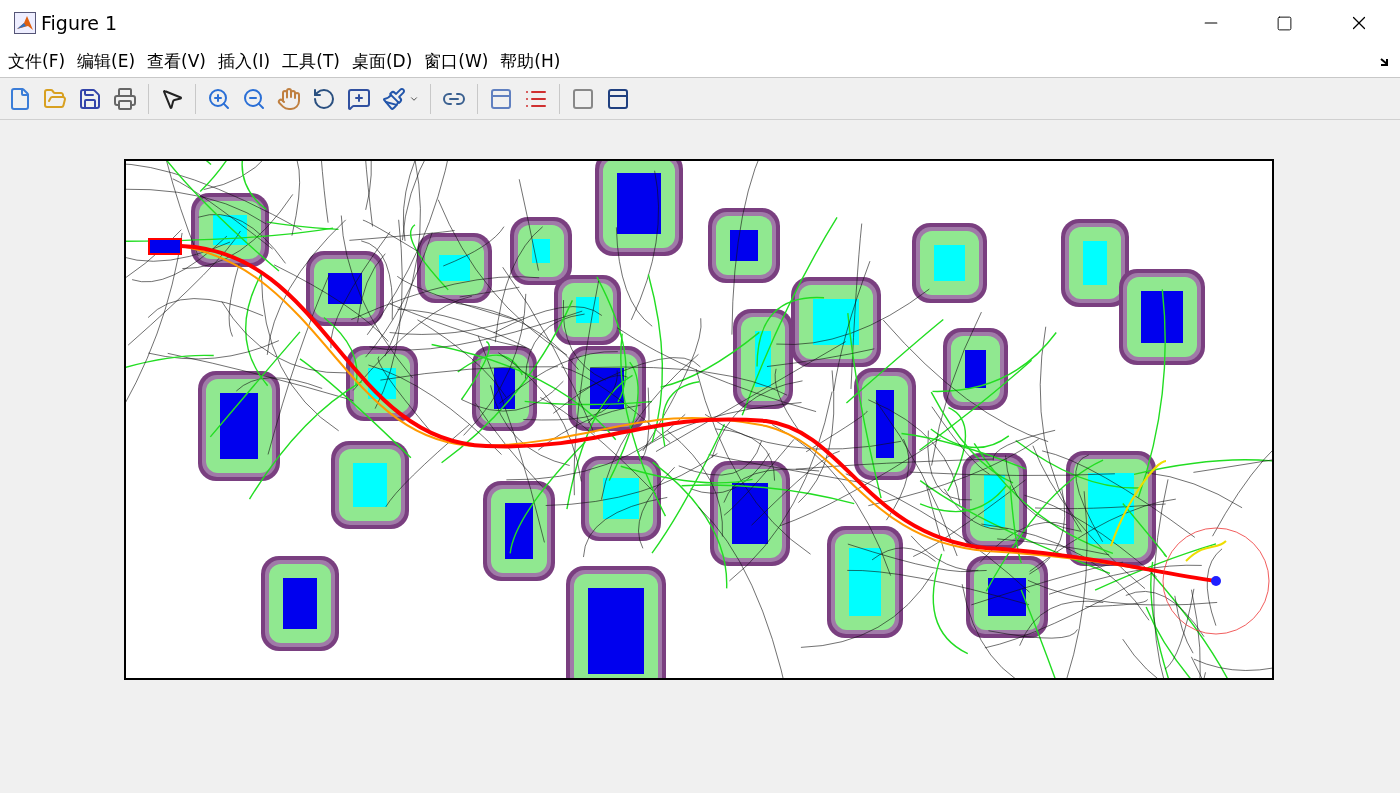 The image size is (1400, 793). I want to click on menu-item: 桌面(D), so click(382, 61).